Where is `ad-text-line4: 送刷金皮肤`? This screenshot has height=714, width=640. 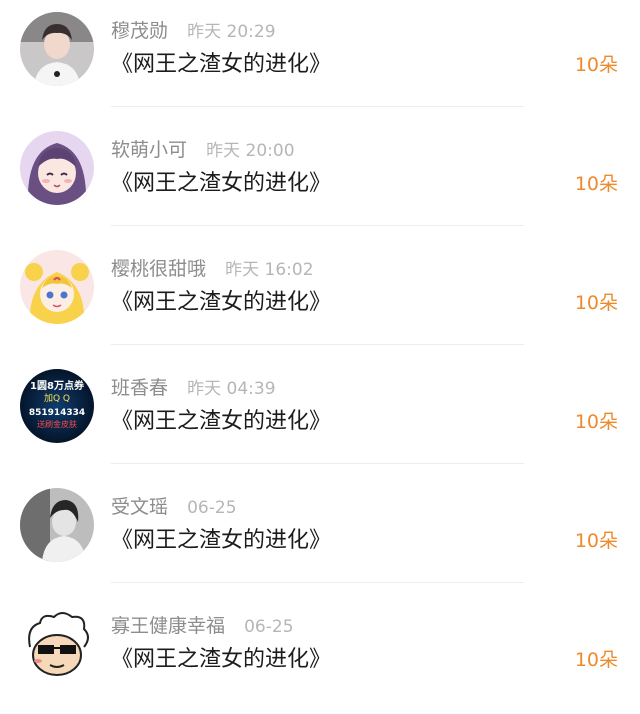 ad-text-line4: 送刷金皮肤 is located at coordinates (57, 424).